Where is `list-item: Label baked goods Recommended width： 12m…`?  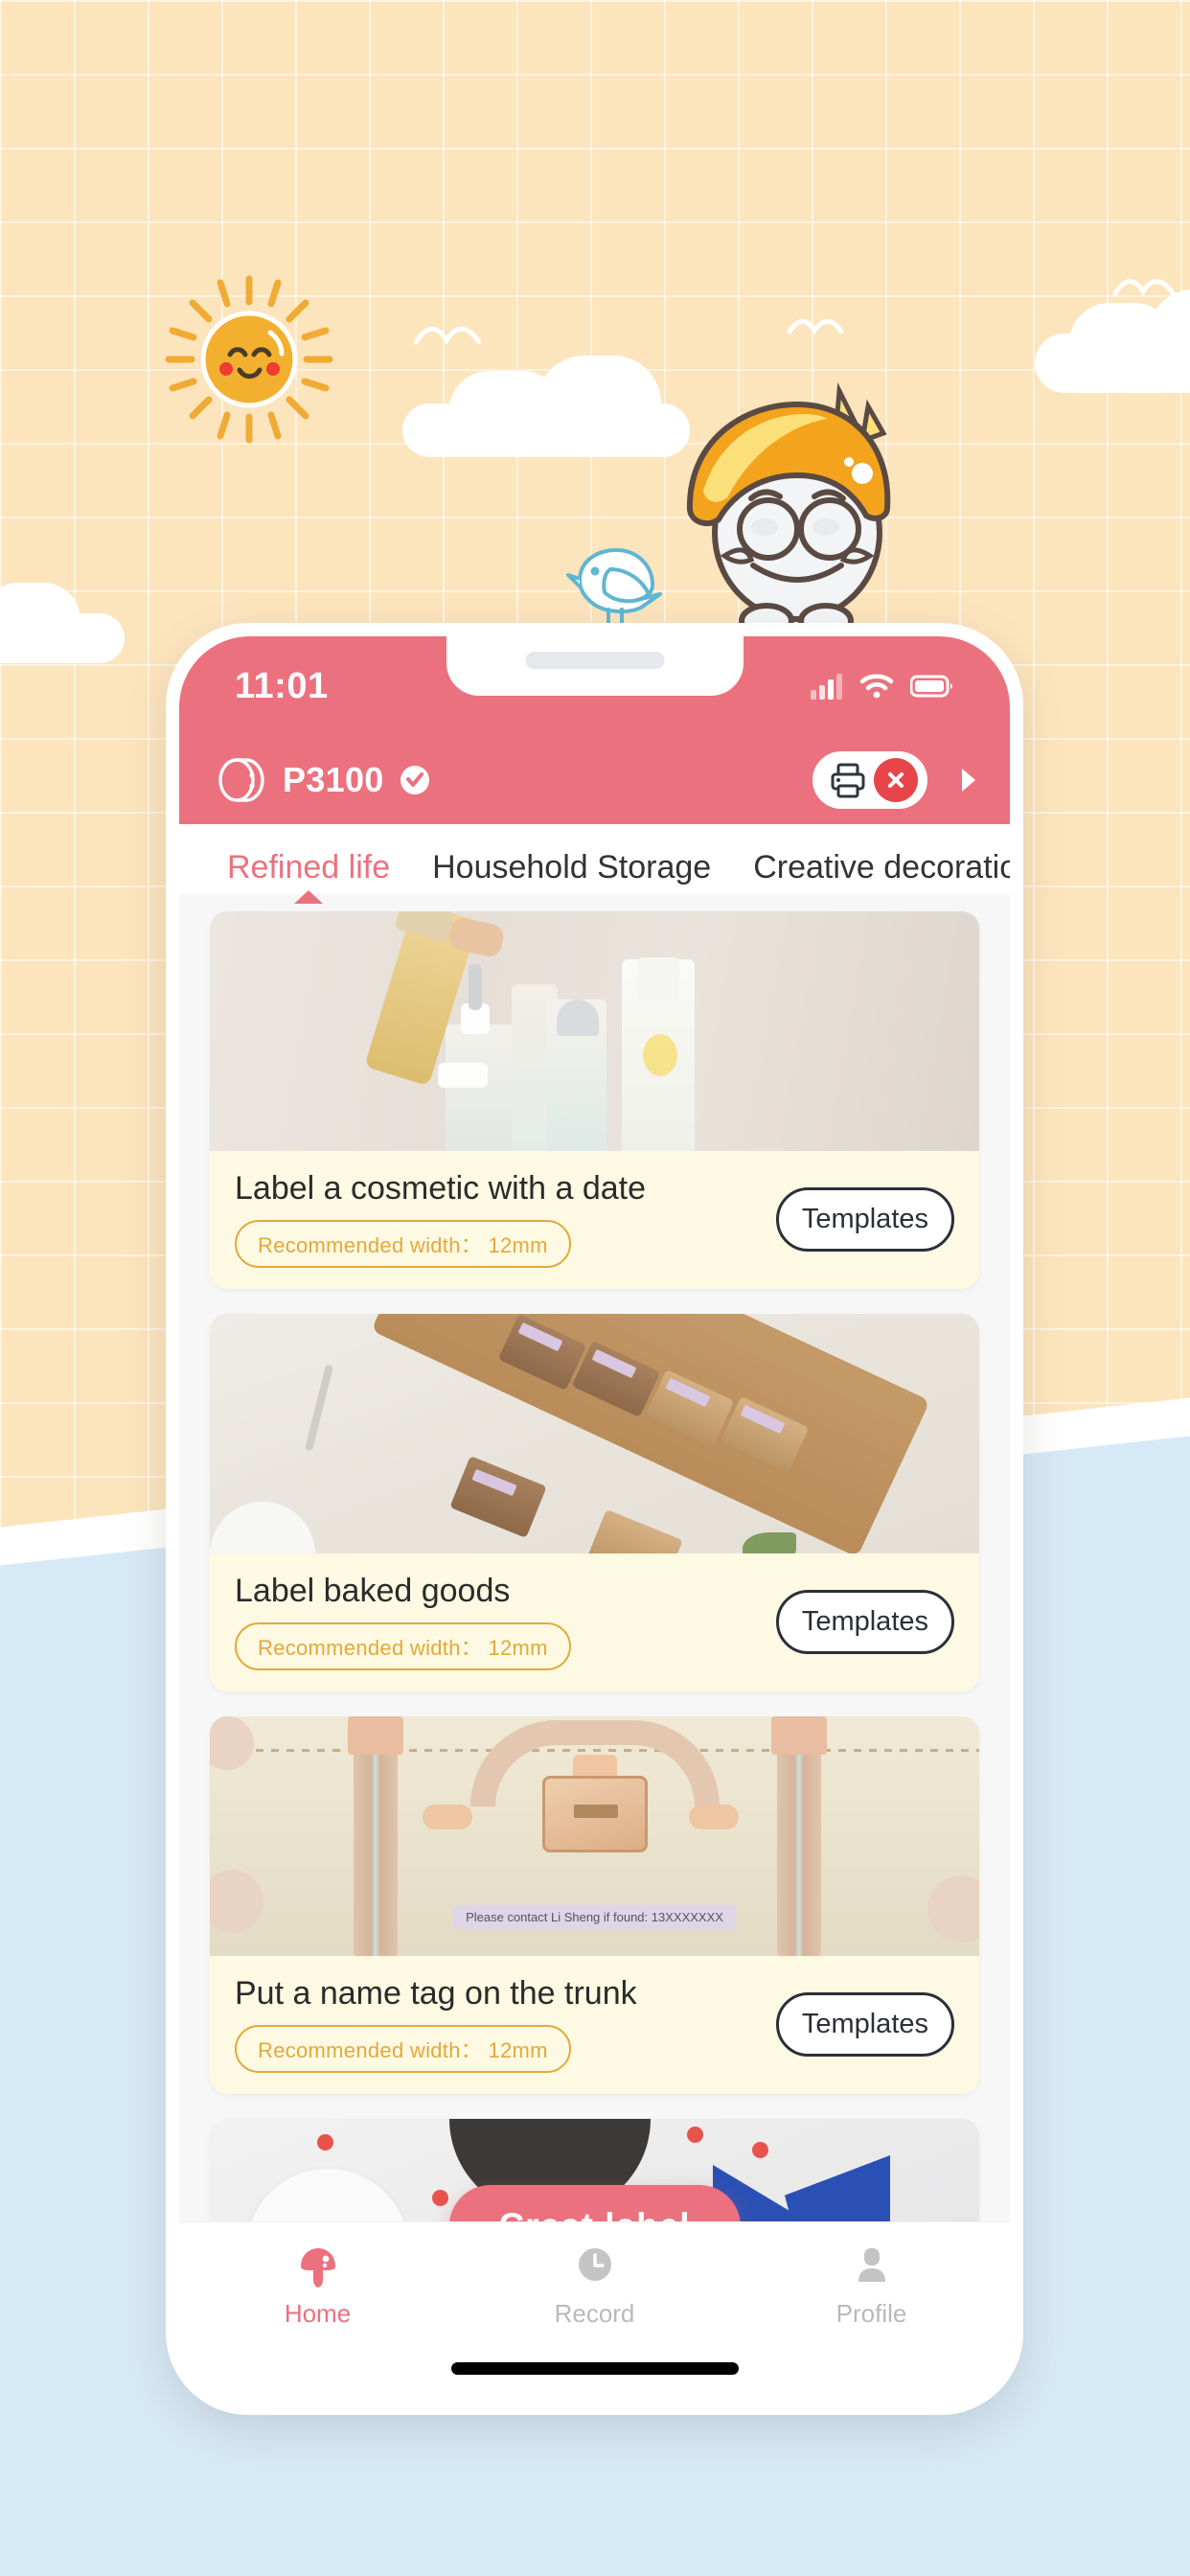
list-item: Label baked goods Recommended width： 12m… is located at coordinates (594, 1502).